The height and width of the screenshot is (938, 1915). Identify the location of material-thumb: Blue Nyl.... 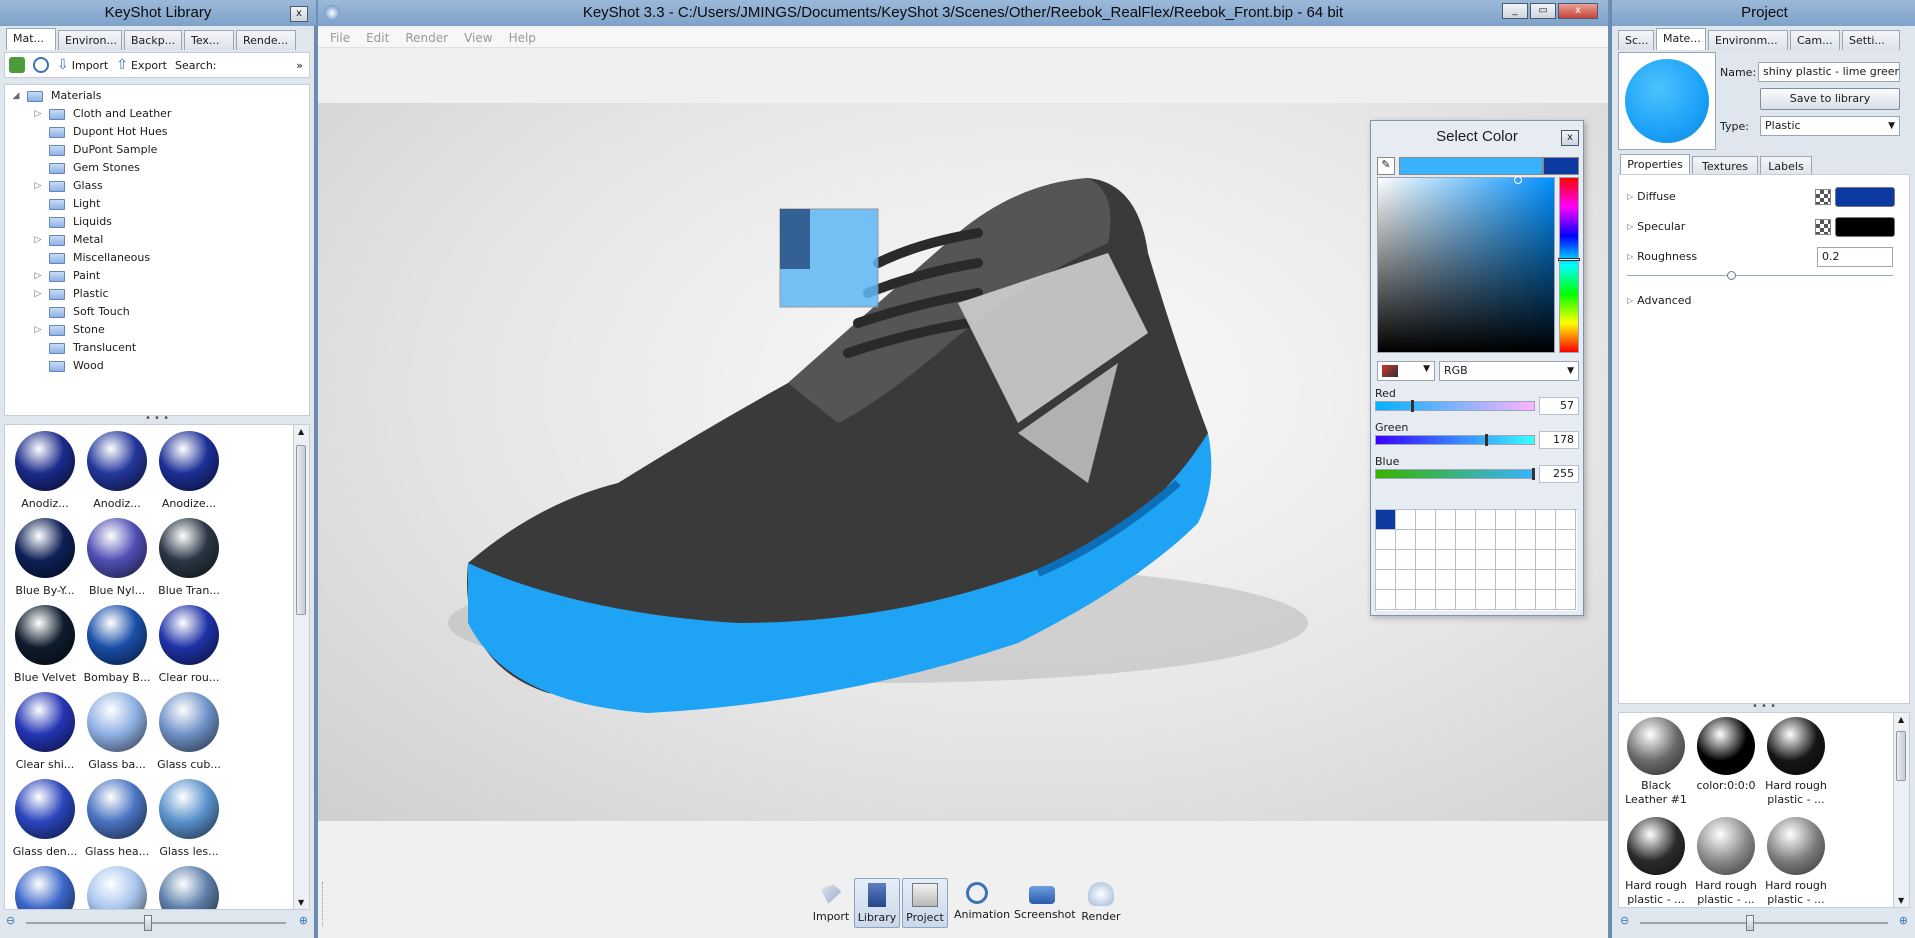
(117, 557).